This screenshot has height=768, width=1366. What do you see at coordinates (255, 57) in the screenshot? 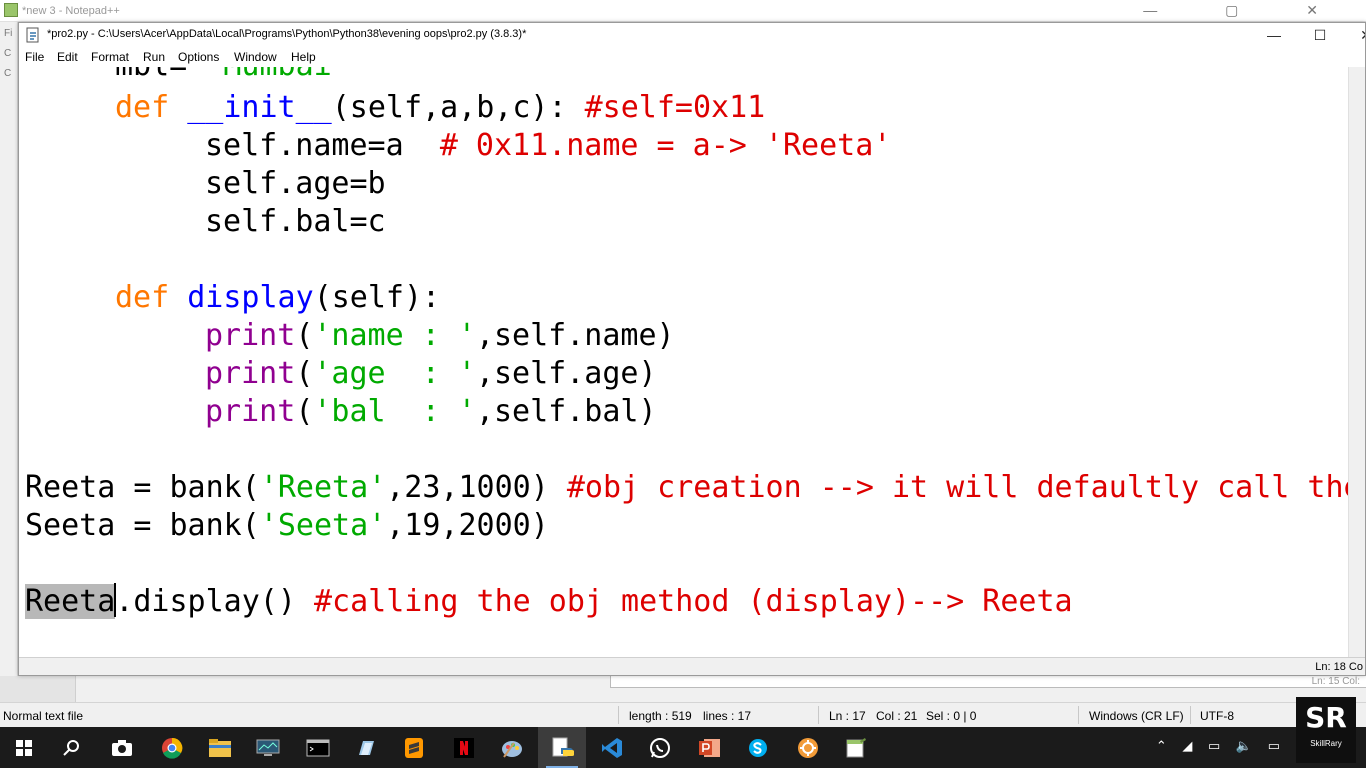
I see `menu-window: Window` at bounding box center [255, 57].